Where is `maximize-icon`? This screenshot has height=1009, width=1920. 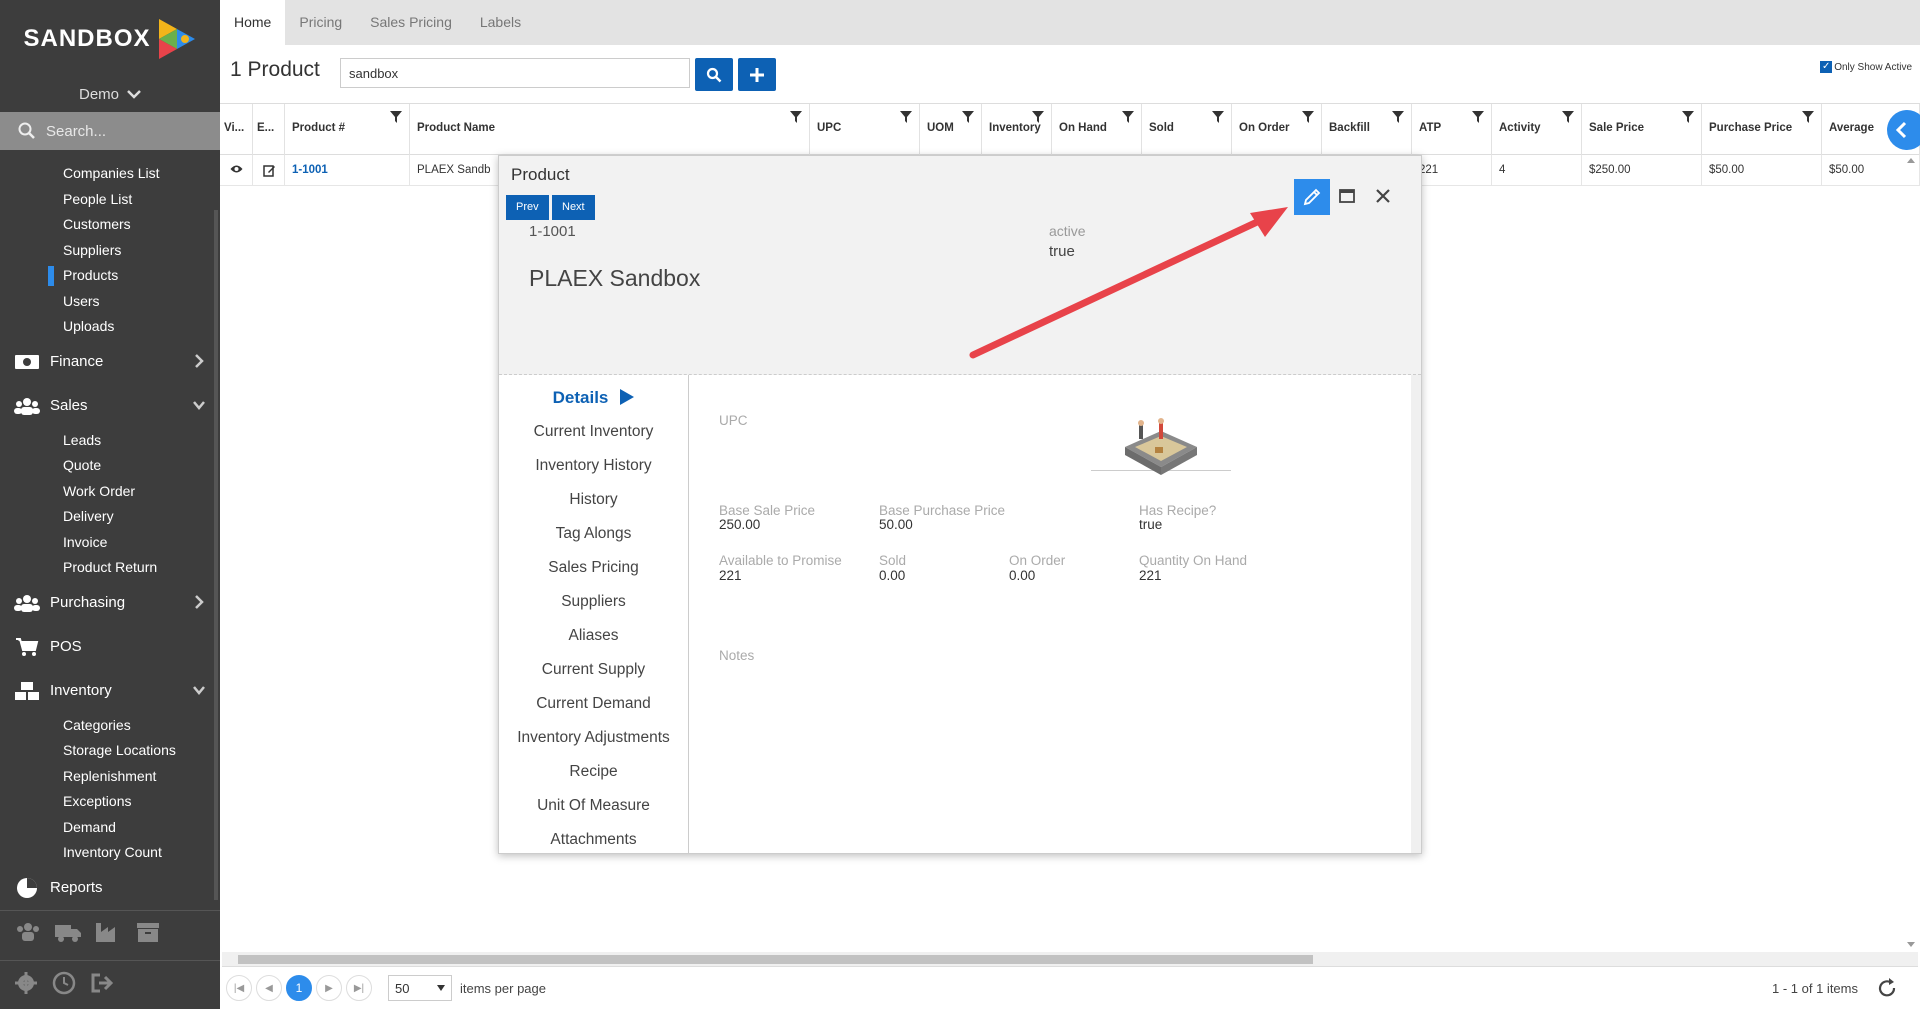
maximize-icon is located at coordinates (1347, 196).